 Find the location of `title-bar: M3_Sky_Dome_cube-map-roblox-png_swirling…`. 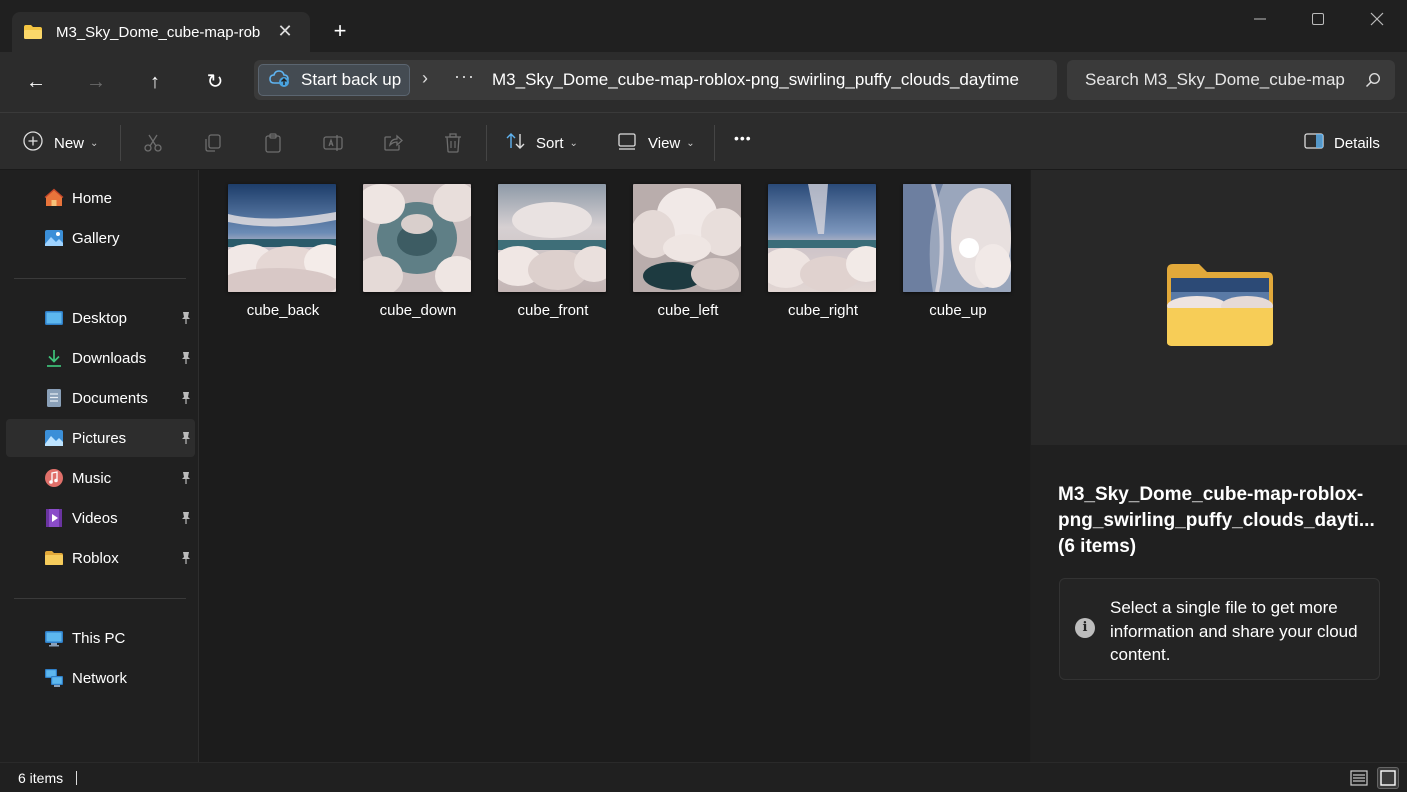

title-bar: M3_Sky_Dome_cube-map-roblox-png_swirling… is located at coordinates (703, 26).